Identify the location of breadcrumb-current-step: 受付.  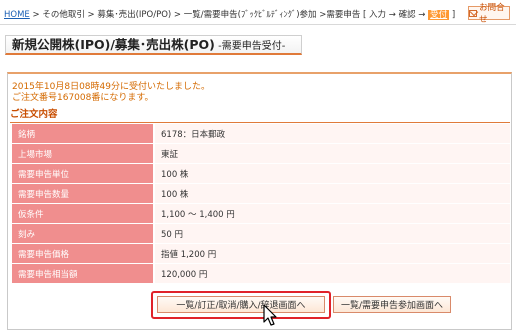
(439, 15).